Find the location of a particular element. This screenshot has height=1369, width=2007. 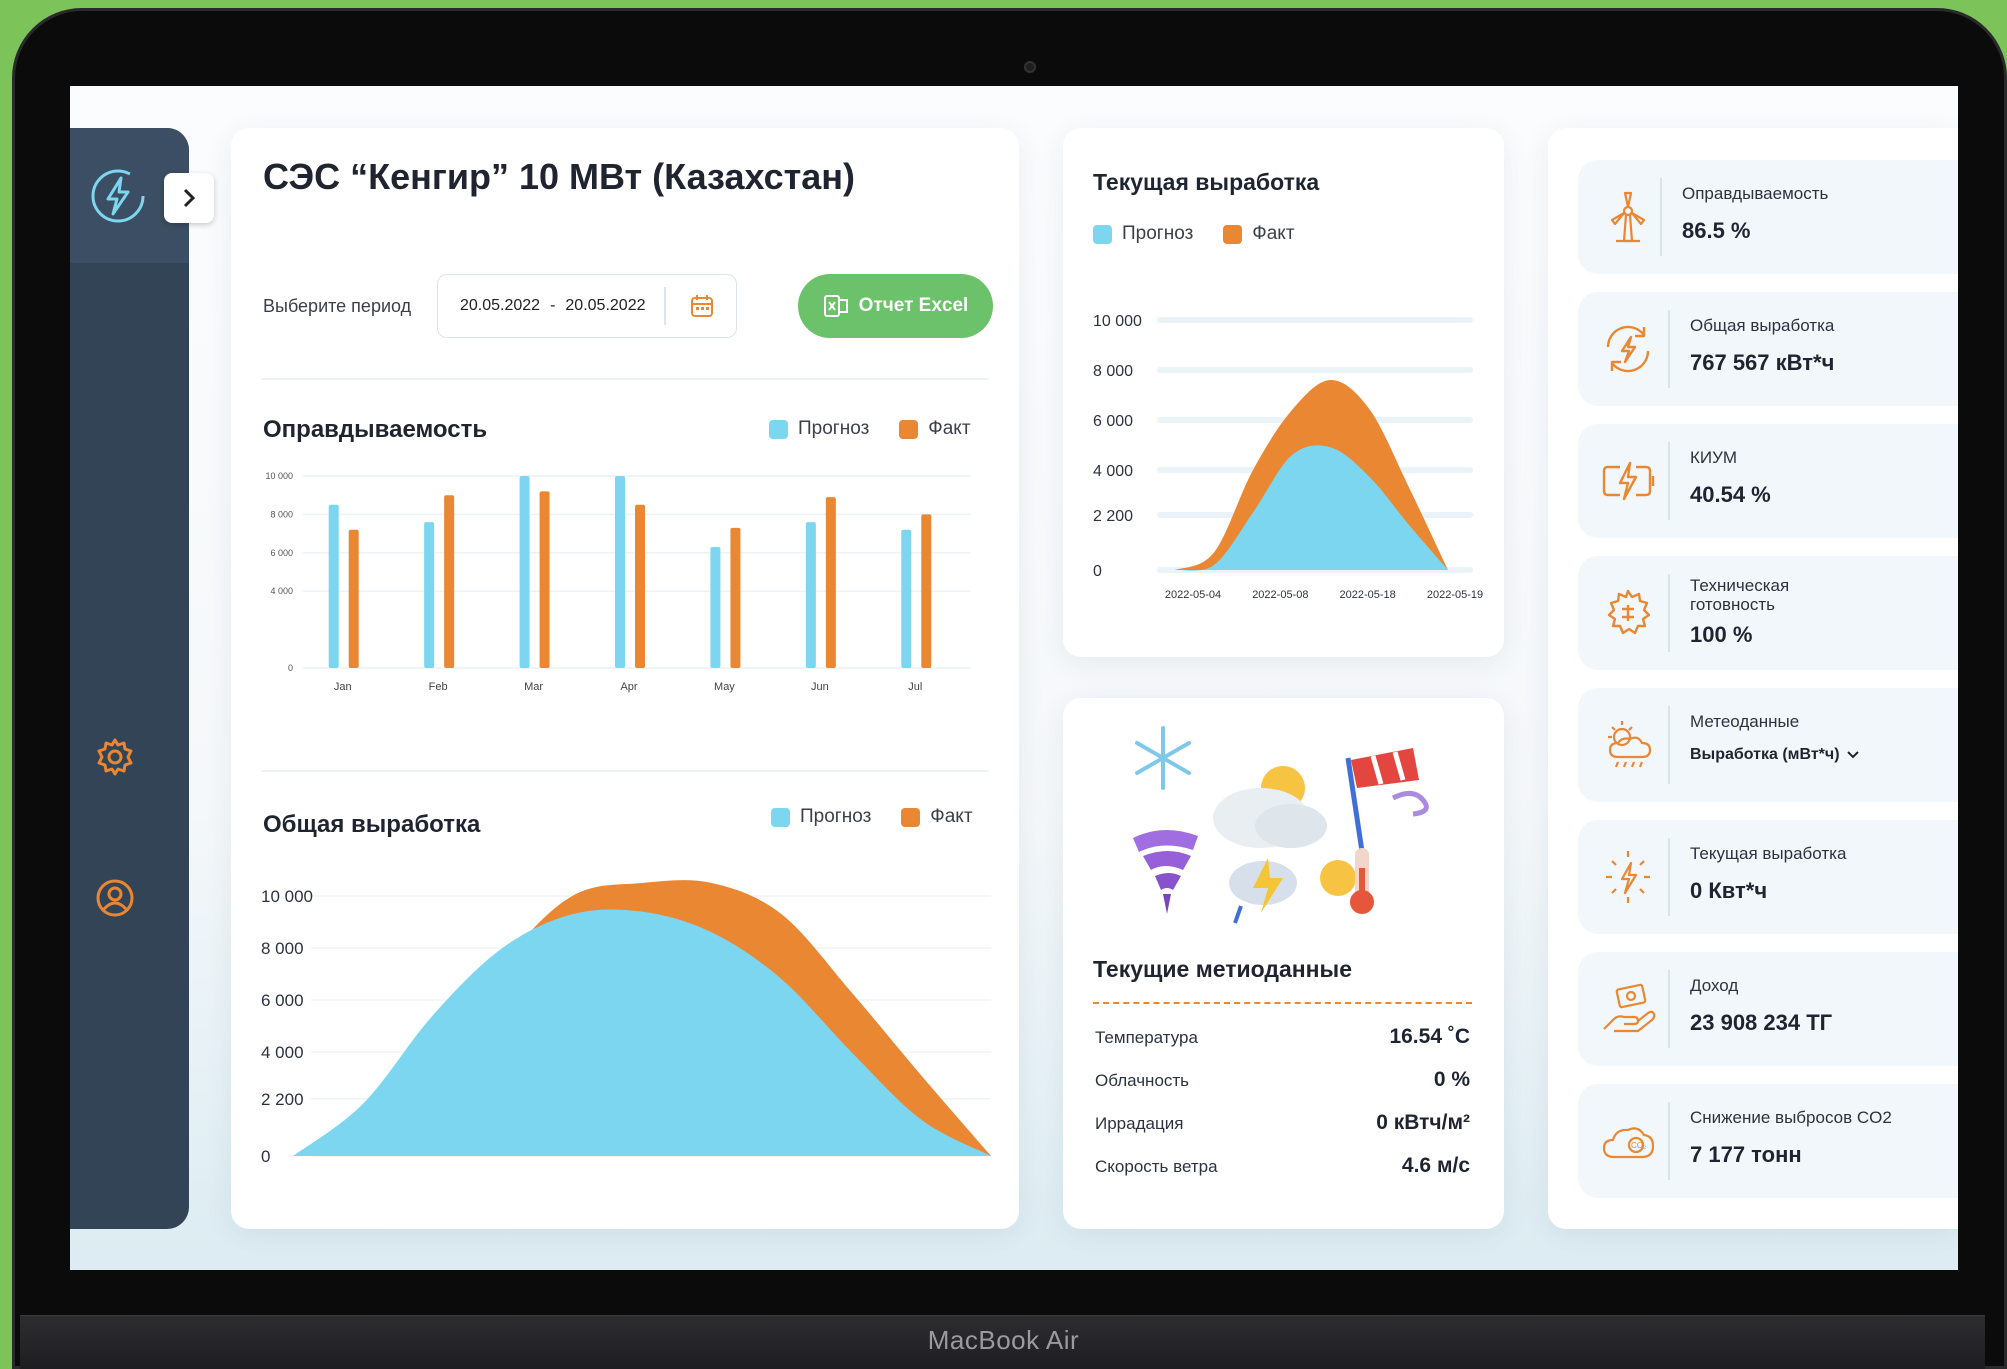

storm-cloud-icon is located at coordinates (1263, 891).